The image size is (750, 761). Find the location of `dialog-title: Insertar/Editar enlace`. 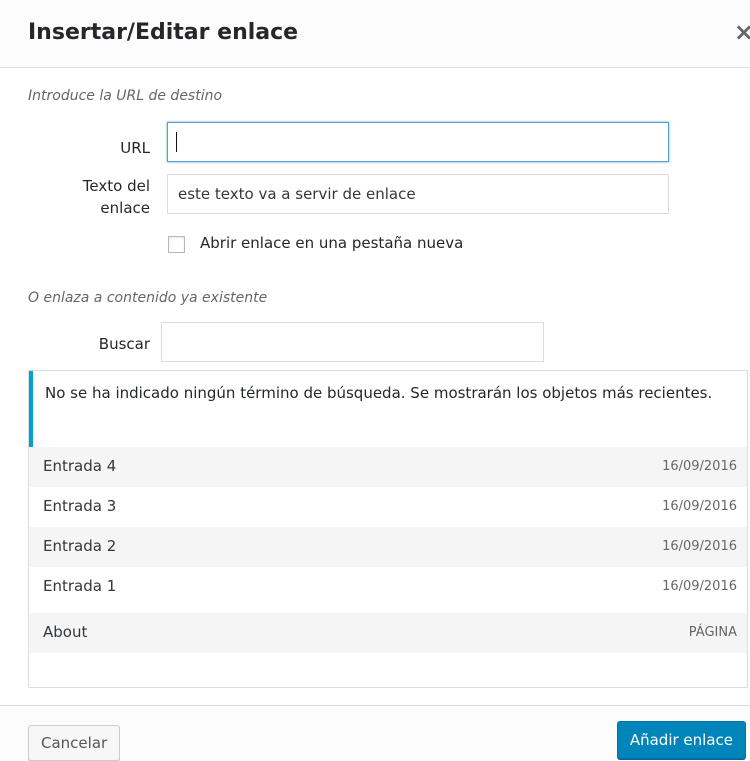

dialog-title: Insertar/Editar enlace is located at coordinates (163, 32).